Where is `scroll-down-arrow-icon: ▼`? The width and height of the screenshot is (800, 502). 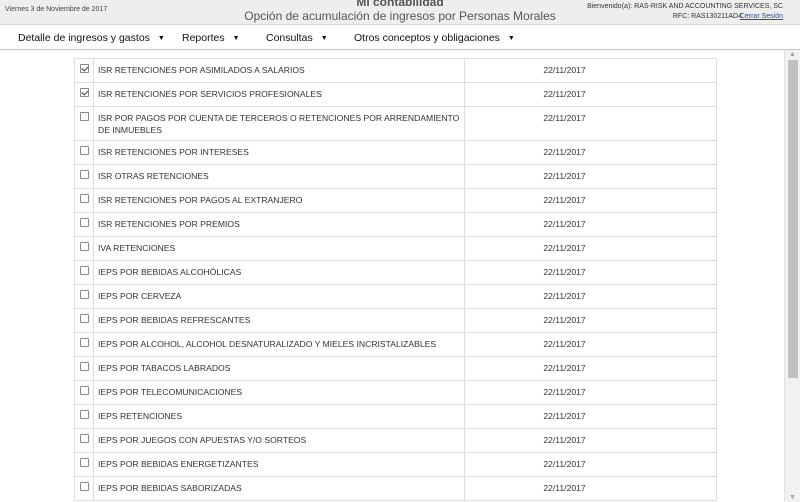 scroll-down-arrow-icon: ▼ is located at coordinates (792, 497).